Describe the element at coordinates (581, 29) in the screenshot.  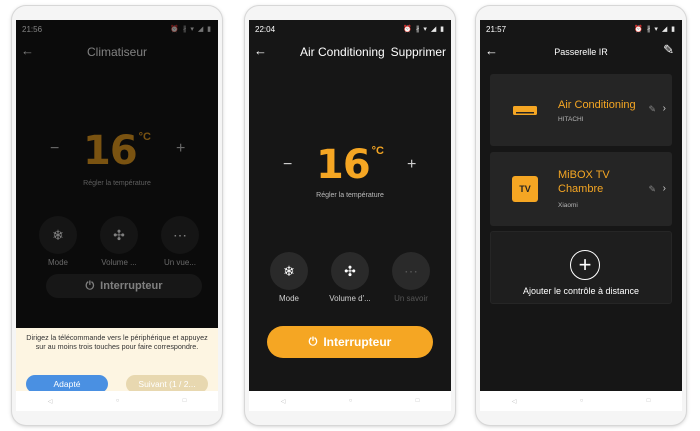
I see `status-bar: 21:57 ⏰ ∦ ▾ ◢ ▮` at that location.